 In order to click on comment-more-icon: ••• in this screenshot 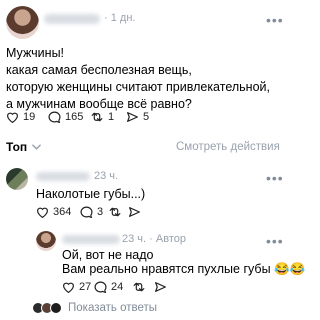, I will do `click(275, 178)`.